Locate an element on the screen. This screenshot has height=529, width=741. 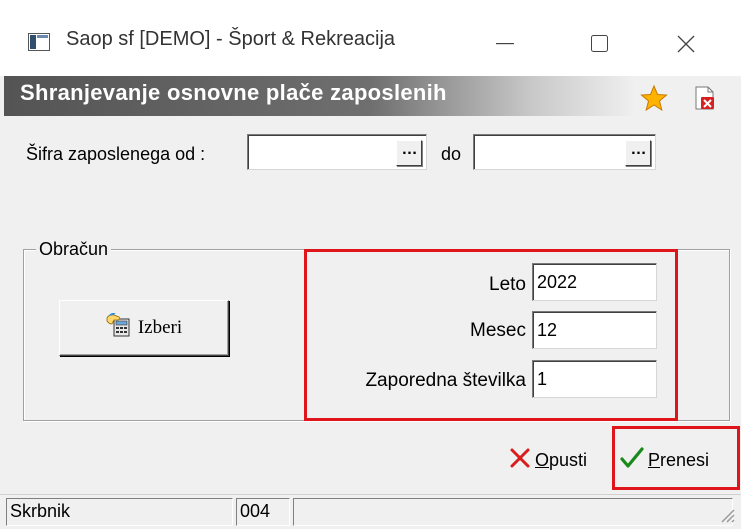
leto-field is located at coordinates (594, 282).